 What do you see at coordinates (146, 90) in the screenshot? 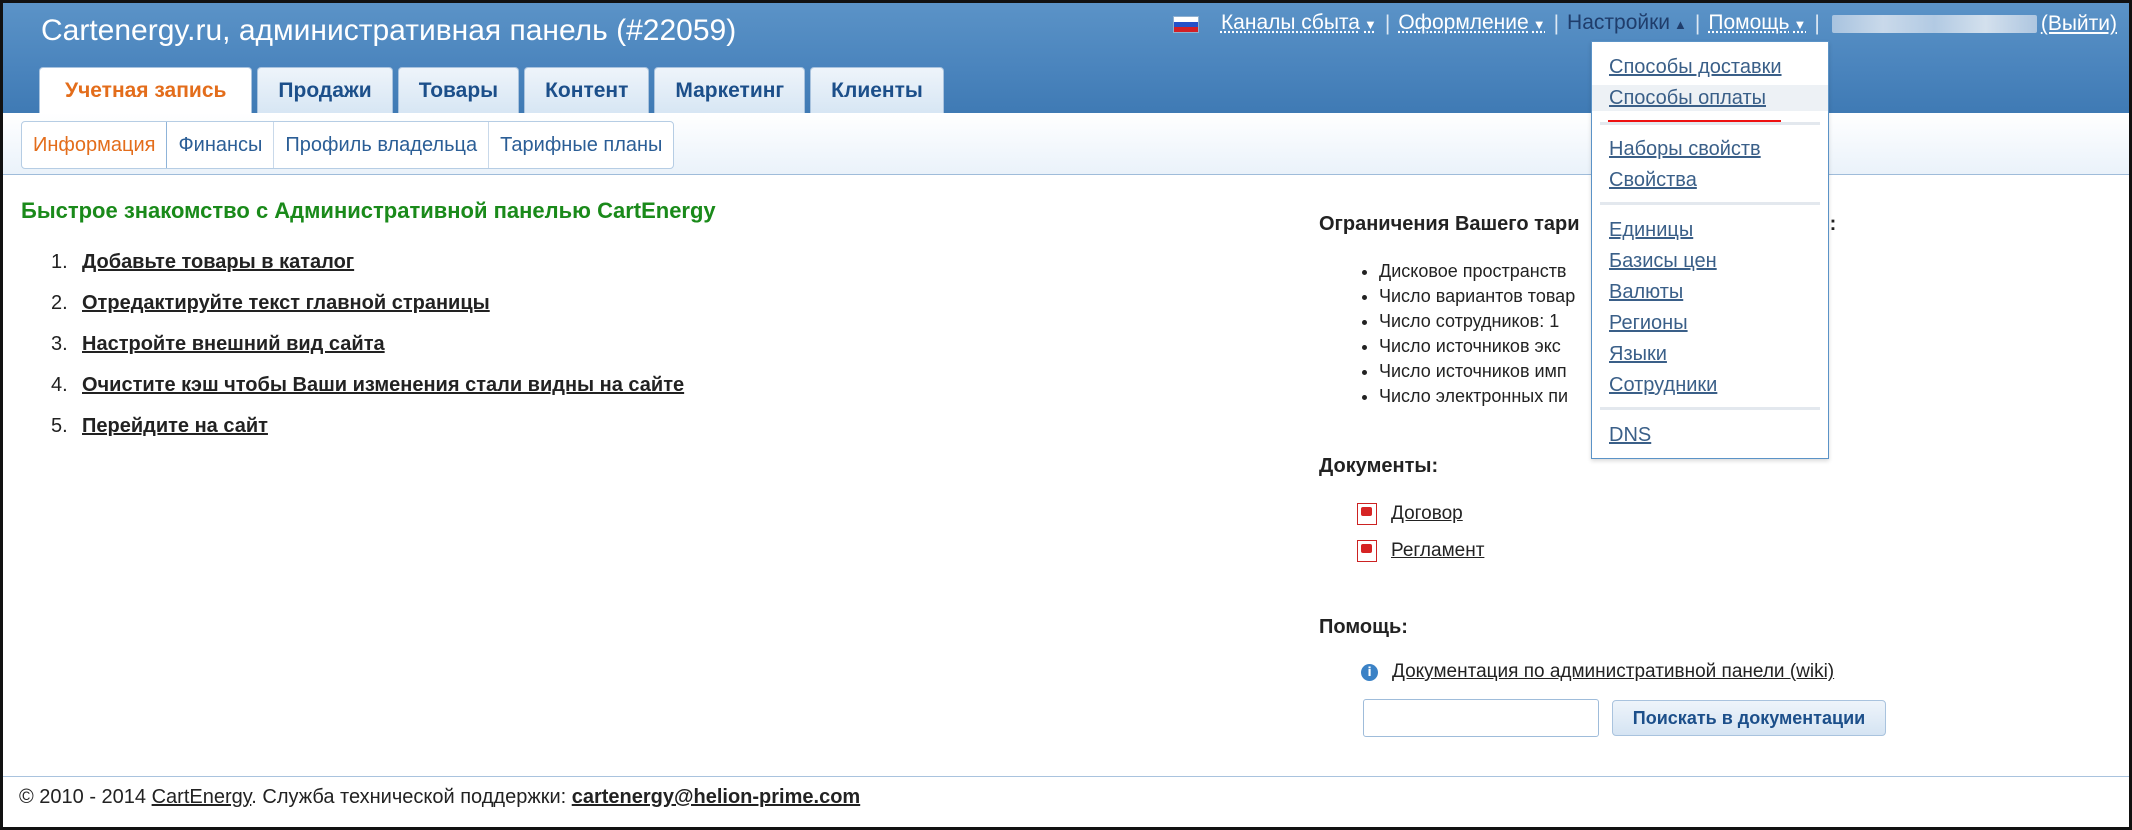
I see `tab-account: Учетная запись` at bounding box center [146, 90].